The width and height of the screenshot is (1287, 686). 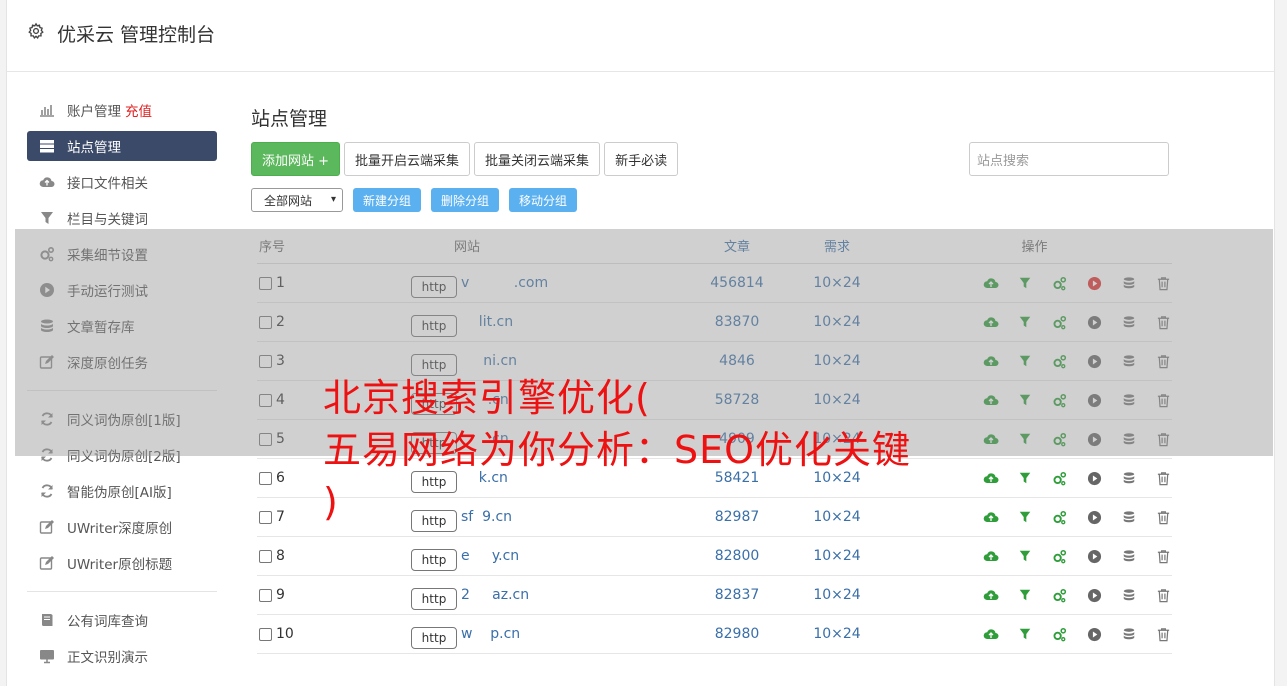 What do you see at coordinates (47, 563) in the screenshot?
I see `edit-icon` at bounding box center [47, 563].